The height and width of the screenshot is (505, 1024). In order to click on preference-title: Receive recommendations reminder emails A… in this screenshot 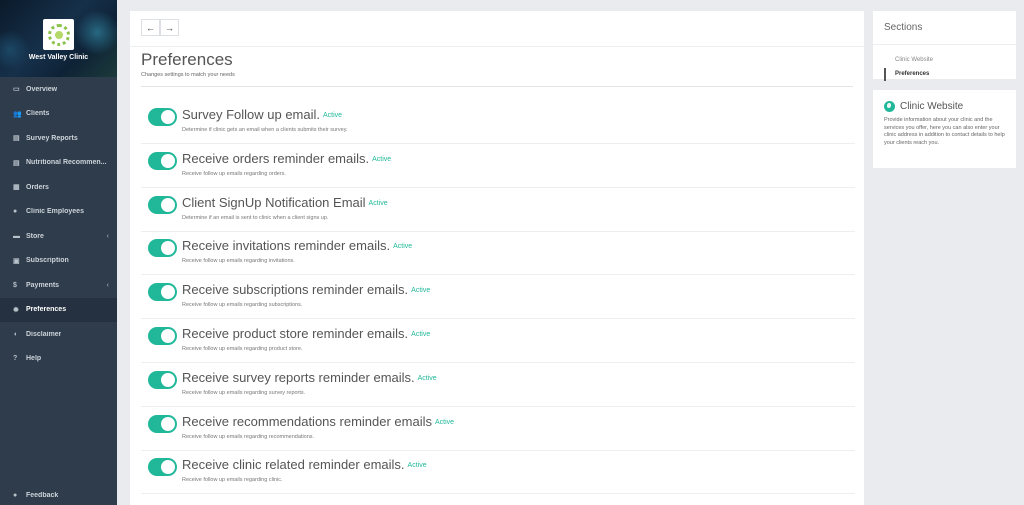, I will do `click(318, 421)`.